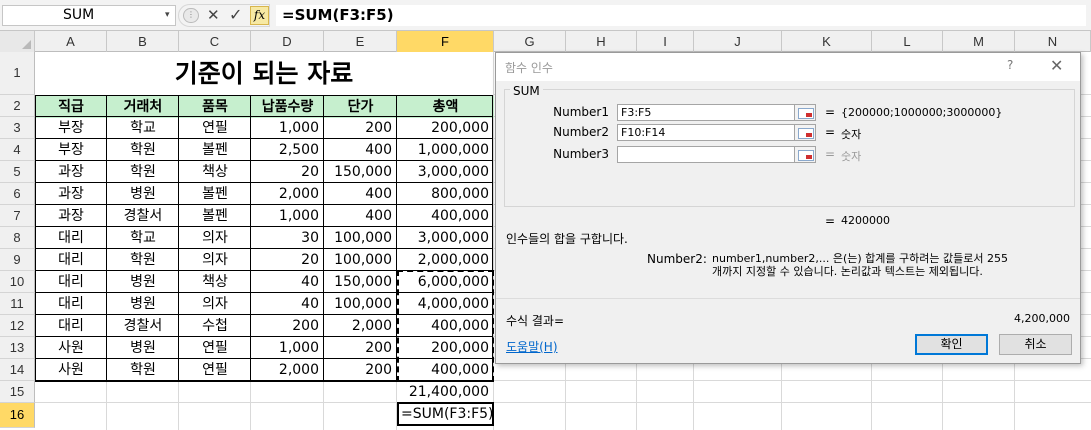  What do you see at coordinates (360, 107) in the screenshot?
I see `header-cell: 단가` at bounding box center [360, 107].